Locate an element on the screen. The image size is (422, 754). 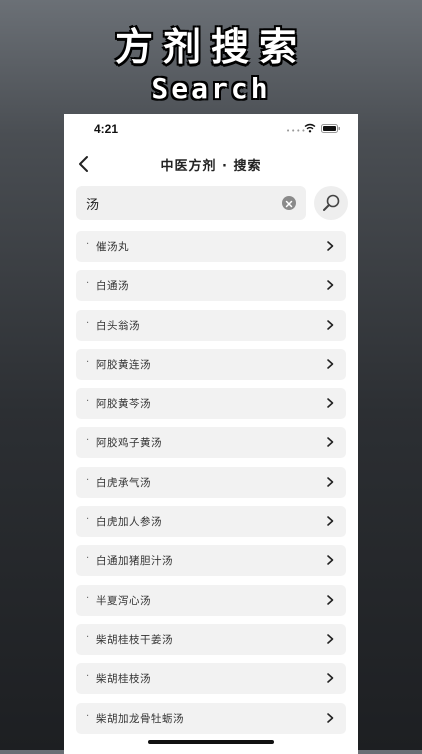
search-button is located at coordinates (331, 203).